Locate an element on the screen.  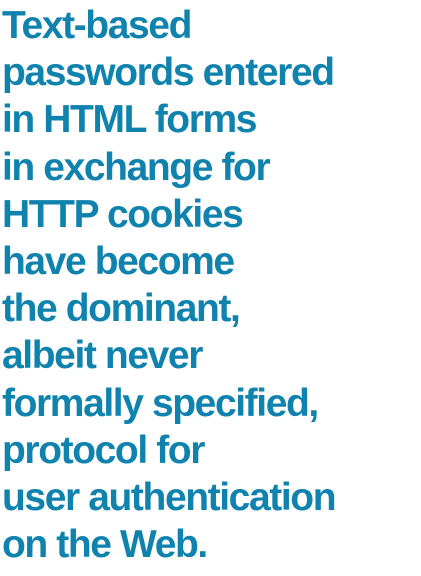
pull-quote-line-1: Text-based is located at coordinates (97, 25).